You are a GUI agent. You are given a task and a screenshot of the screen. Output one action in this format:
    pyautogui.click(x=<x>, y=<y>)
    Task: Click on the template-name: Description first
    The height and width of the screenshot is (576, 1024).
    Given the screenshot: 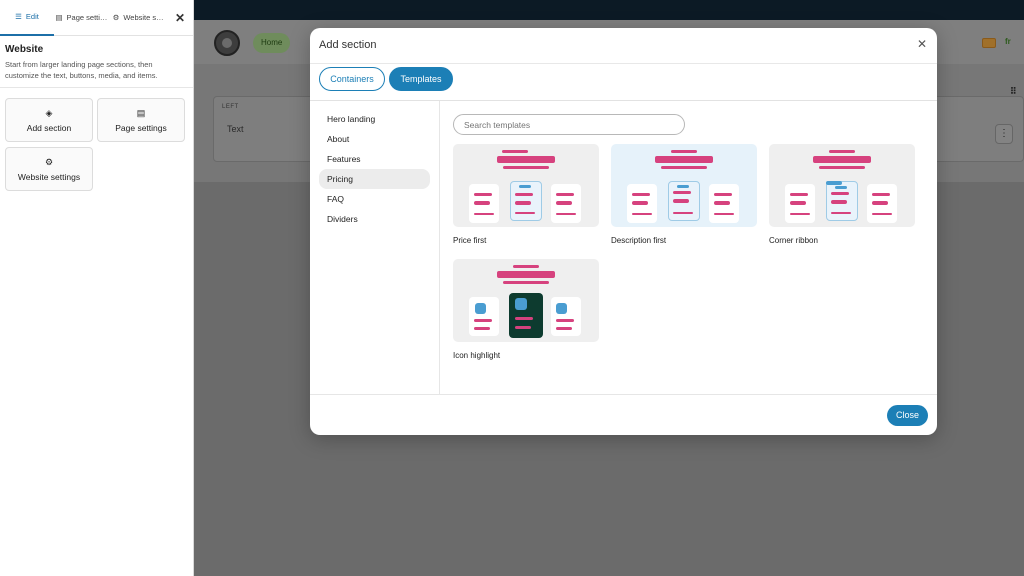 What is the action you would take?
    pyautogui.click(x=639, y=240)
    